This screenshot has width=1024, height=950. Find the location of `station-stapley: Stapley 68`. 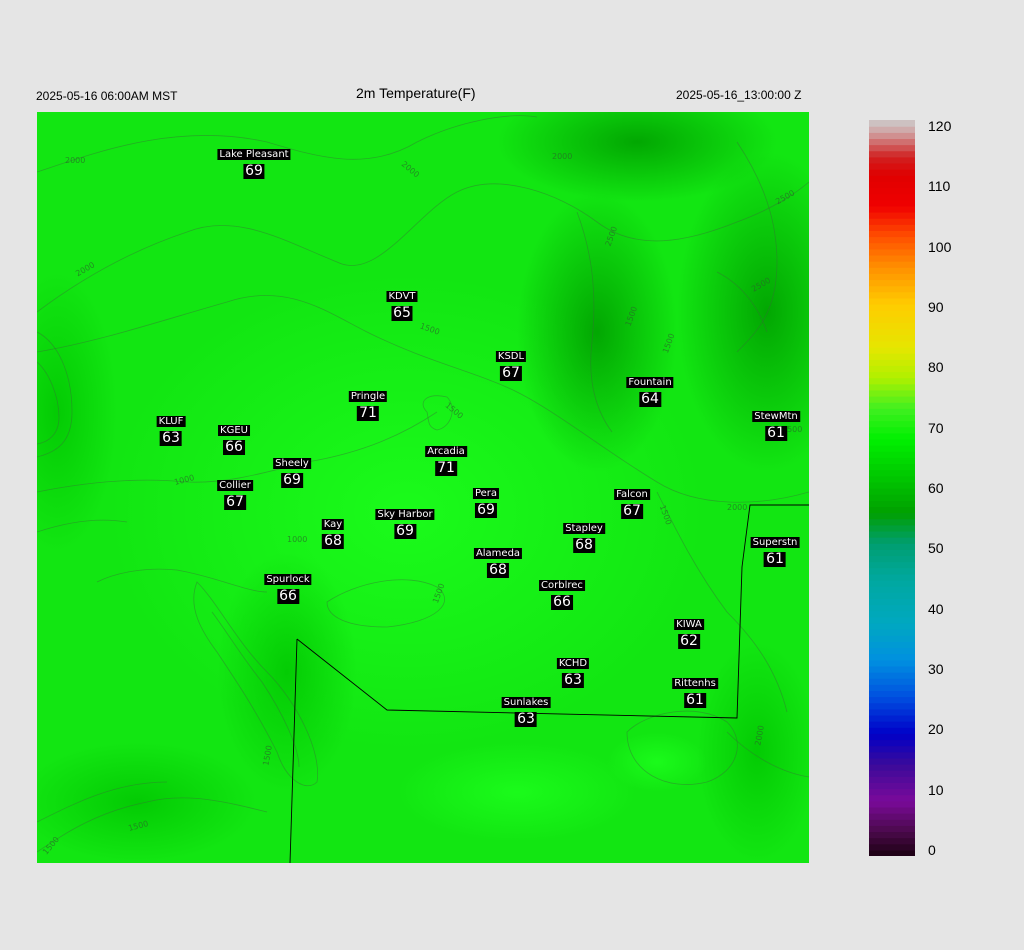

station-stapley: Stapley 68 is located at coordinates (584, 535).